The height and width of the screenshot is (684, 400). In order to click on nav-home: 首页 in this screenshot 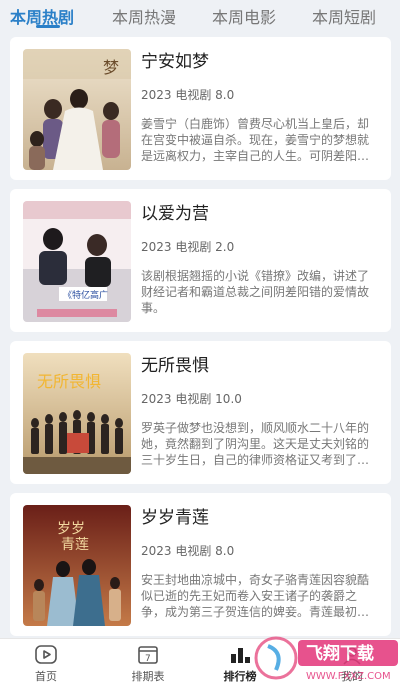, I will do `click(46, 664)`.